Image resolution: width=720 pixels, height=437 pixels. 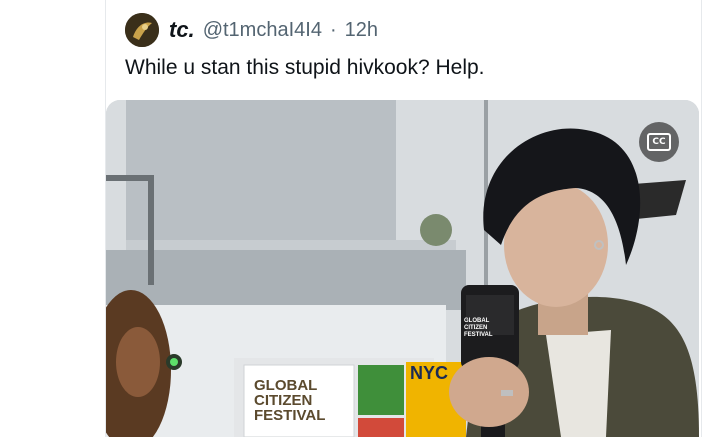 I want to click on user-handle: @t1mchaI4I4, so click(x=262, y=30).